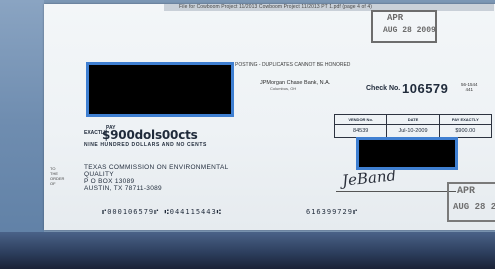 The image size is (495, 269). Describe the element at coordinates (425, 88) in the screenshot. I see `check-number: 106579` at that location.